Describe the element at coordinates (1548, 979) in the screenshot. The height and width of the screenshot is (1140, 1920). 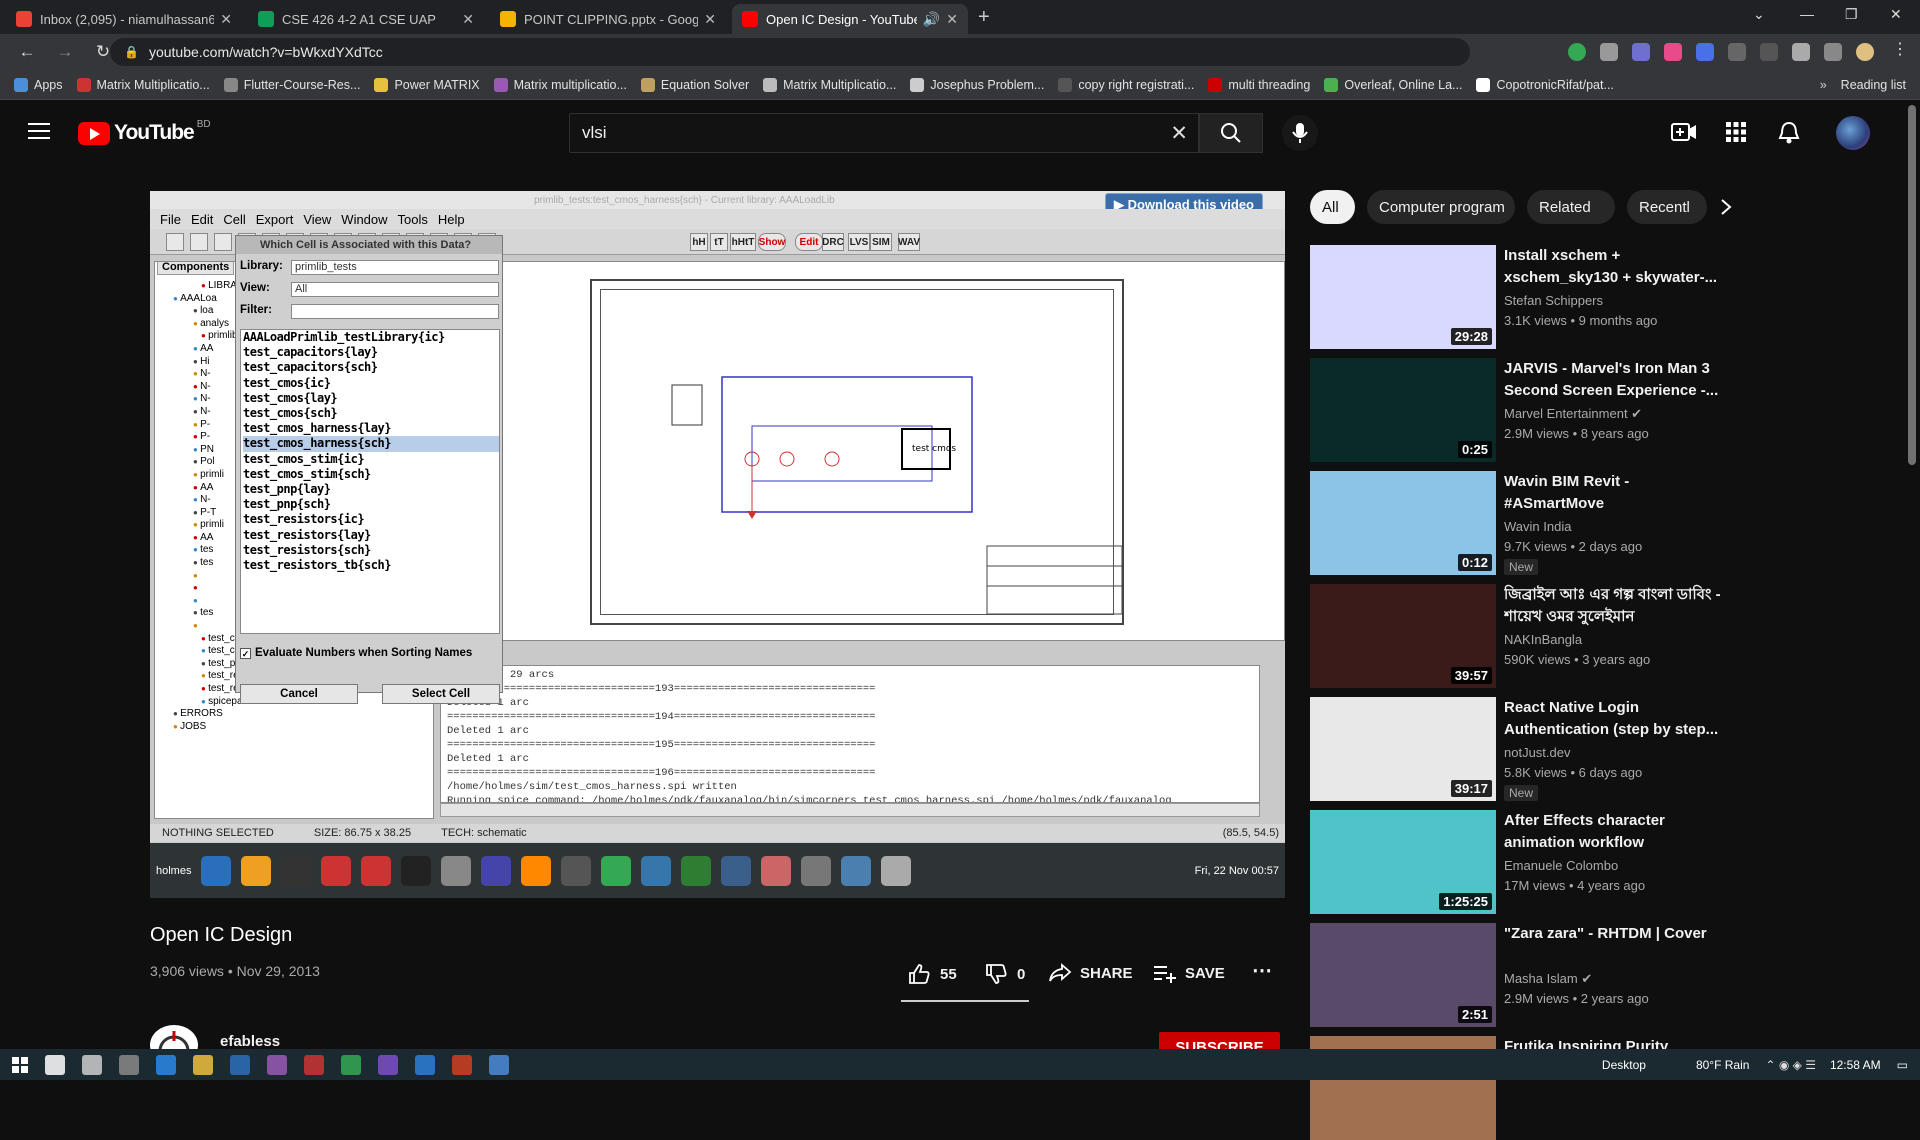
I see `recommended-channel: Masha Islam ✔` at that location.